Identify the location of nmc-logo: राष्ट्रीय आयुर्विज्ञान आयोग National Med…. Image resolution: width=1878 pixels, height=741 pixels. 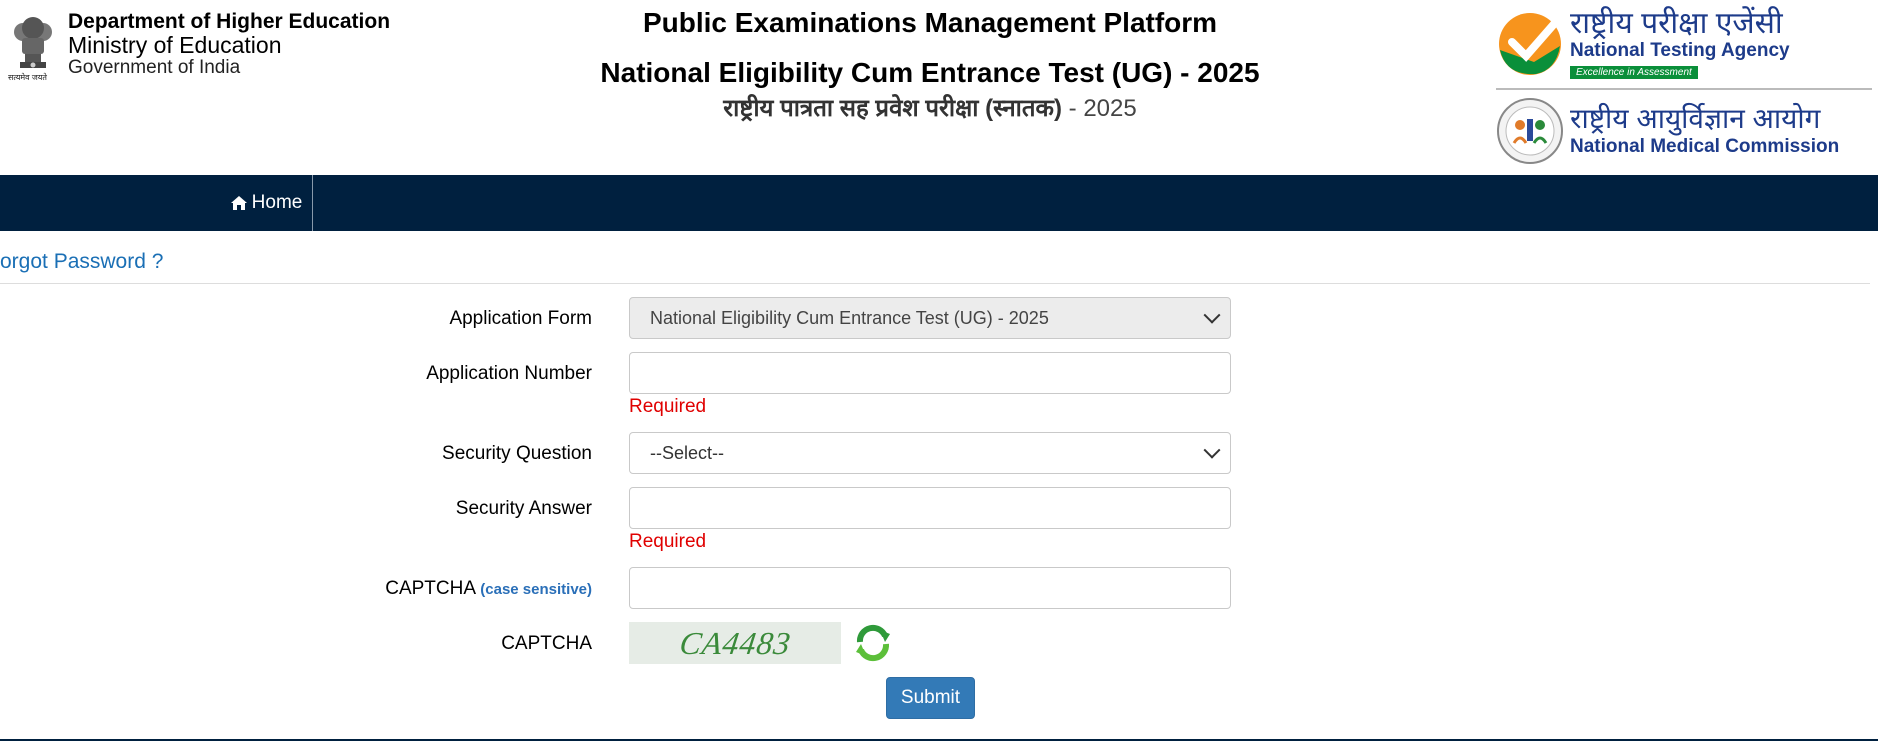
(1684, 131).